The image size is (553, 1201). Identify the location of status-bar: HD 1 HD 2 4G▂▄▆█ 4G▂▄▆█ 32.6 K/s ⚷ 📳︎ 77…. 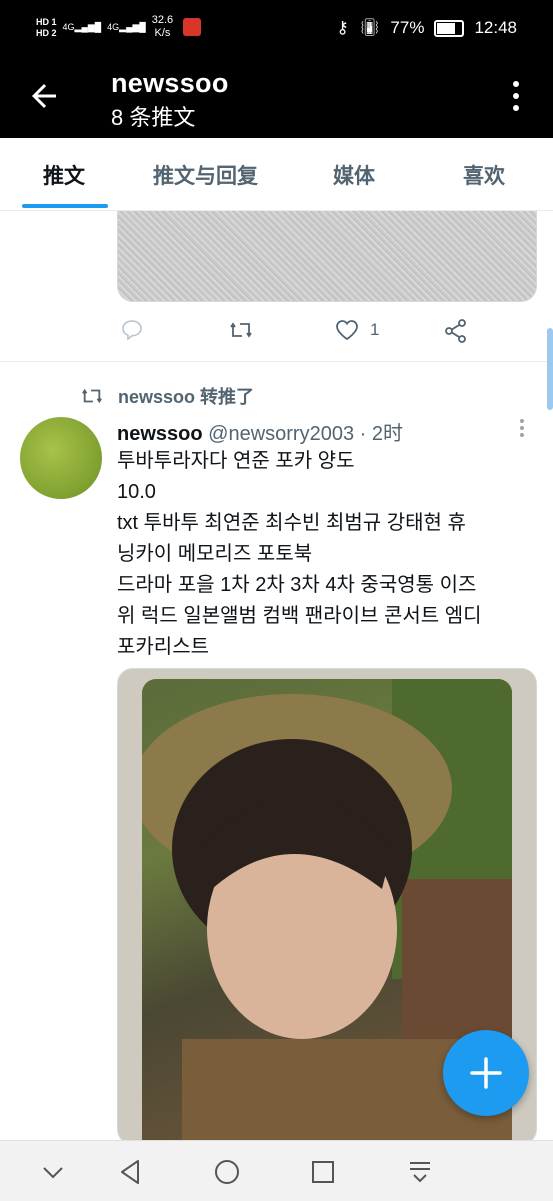
(276, 30).